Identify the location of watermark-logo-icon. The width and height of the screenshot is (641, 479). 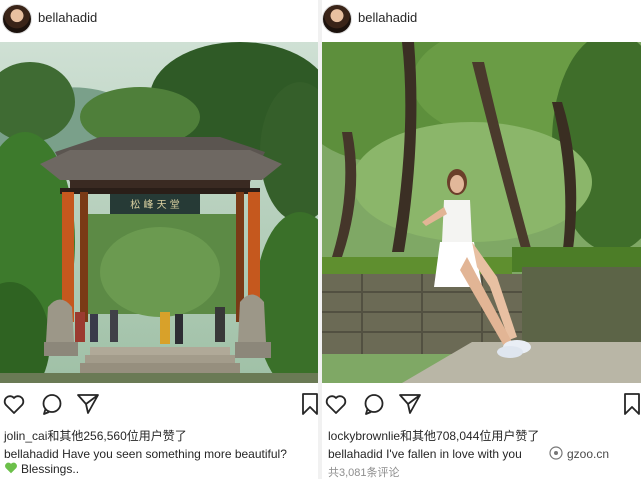
(556, 453).